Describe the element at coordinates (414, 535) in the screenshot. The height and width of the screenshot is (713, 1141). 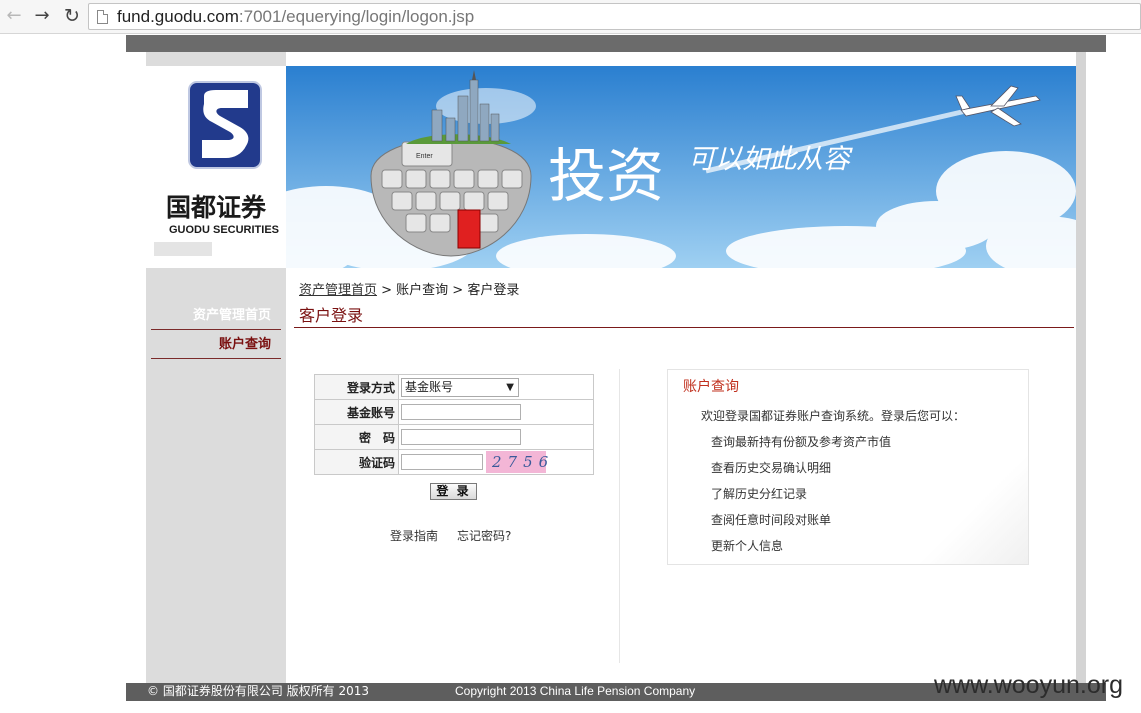
I see `login-guide-link: 登录指南` at that location.